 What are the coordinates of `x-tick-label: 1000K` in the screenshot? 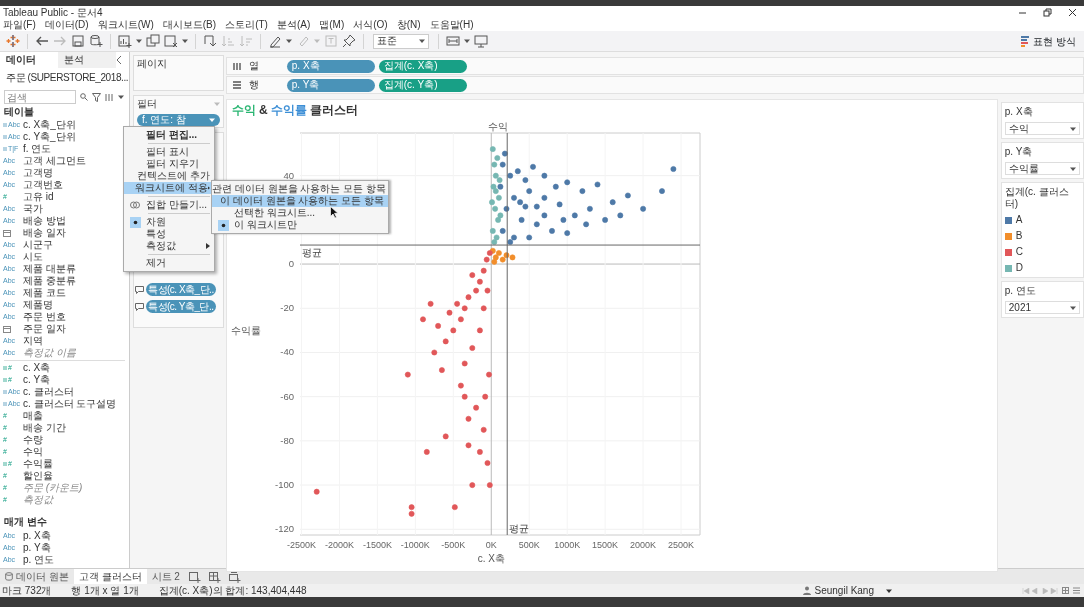 It's located at (566, 545).